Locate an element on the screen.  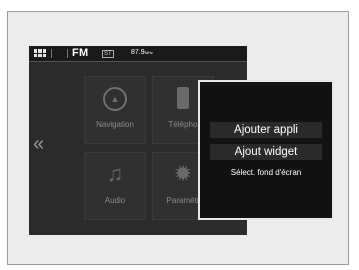
stereo-badge: ST is located at coordinates (108, 54).